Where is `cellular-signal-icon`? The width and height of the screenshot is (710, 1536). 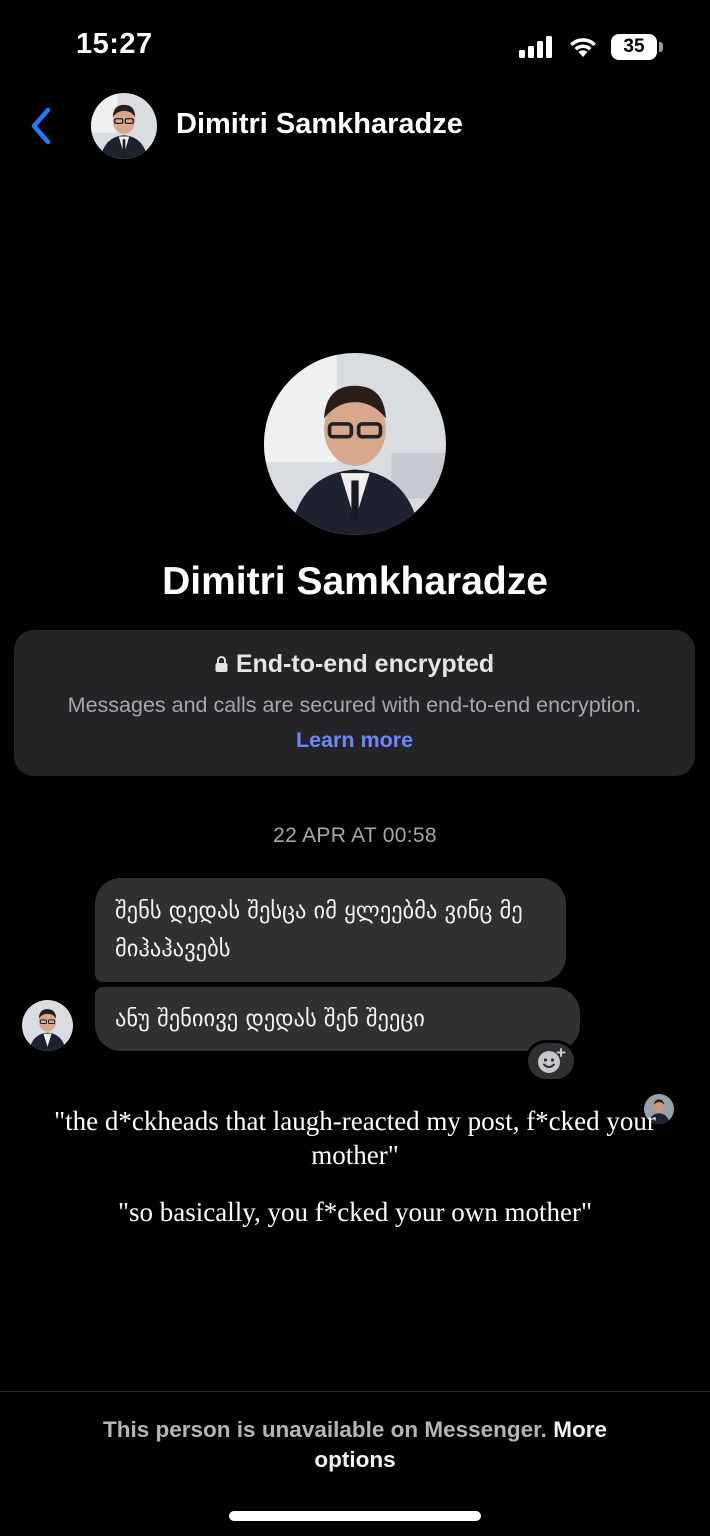
cellular-signal-icon is located at coordinates (537, 47).